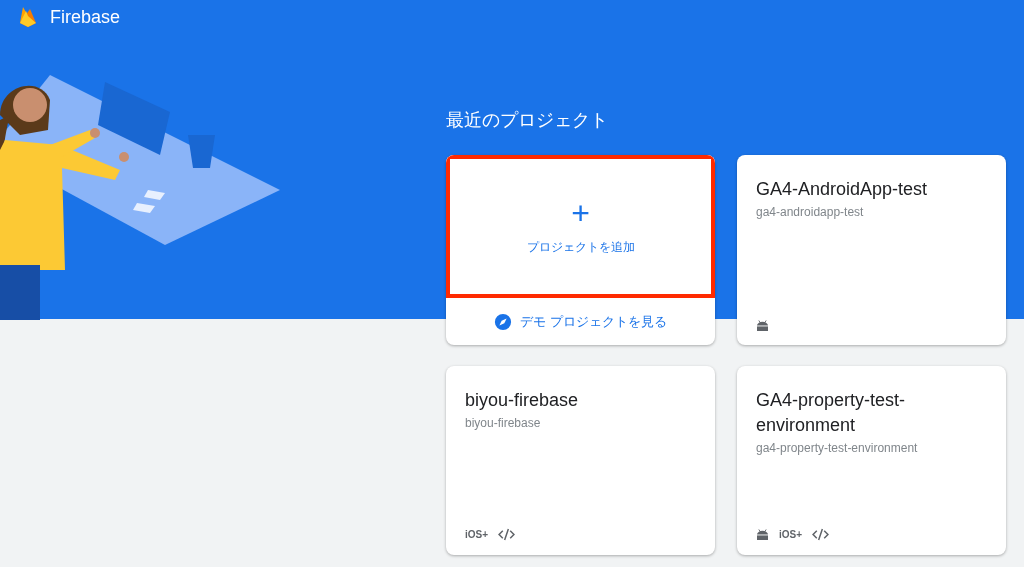 The image size is (1024, 567). Describe the element at coordinates (503, 423) in the screenshot. I see `project-id: biyou-firebase` at that location.